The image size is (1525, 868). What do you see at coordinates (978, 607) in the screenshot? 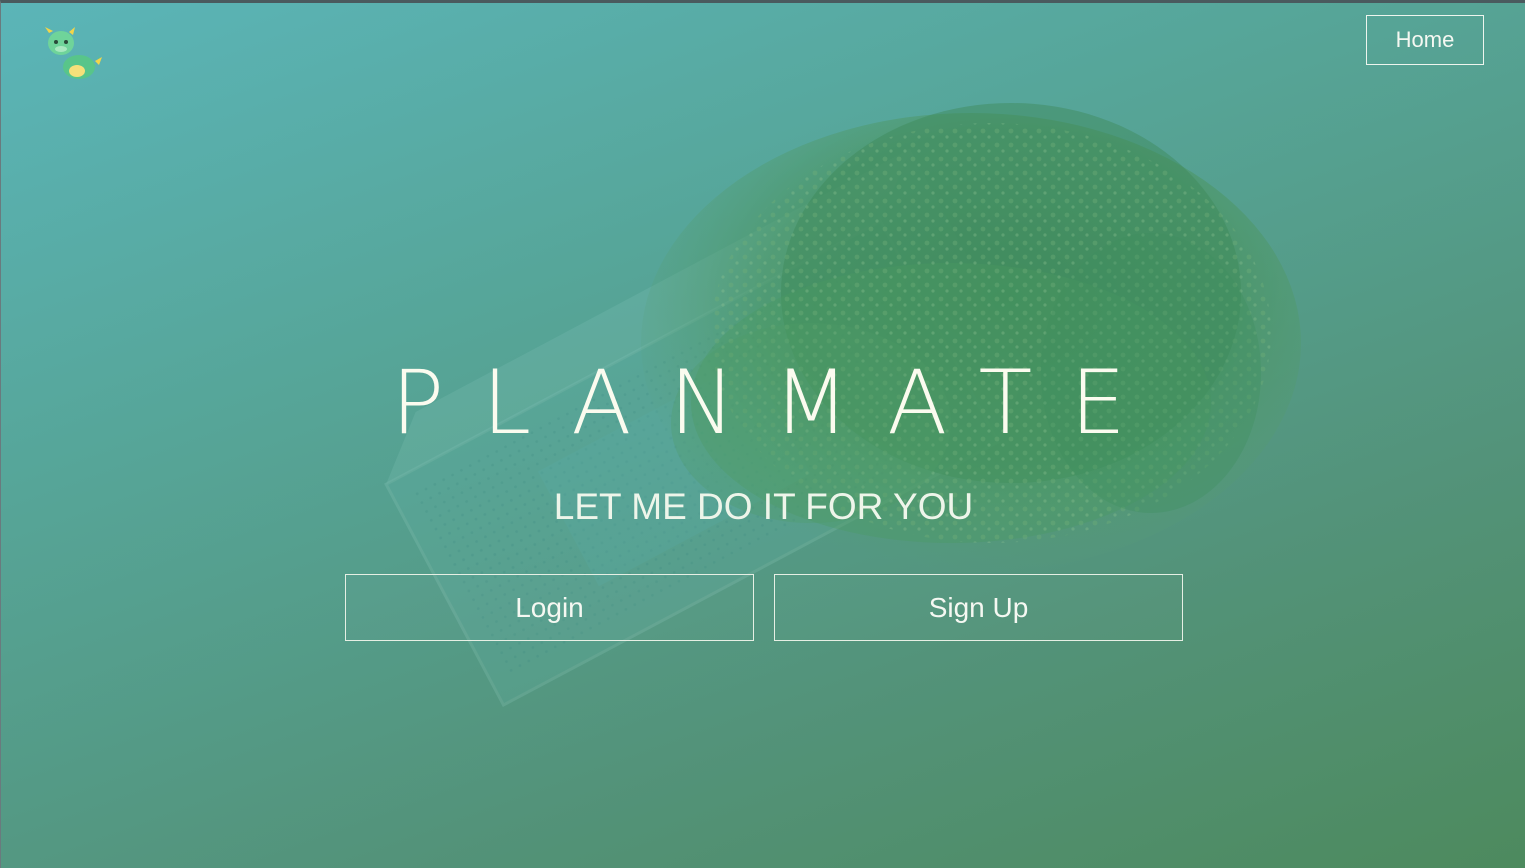
I see `signup-button: Sign Up` at bounding box center [978, 607].